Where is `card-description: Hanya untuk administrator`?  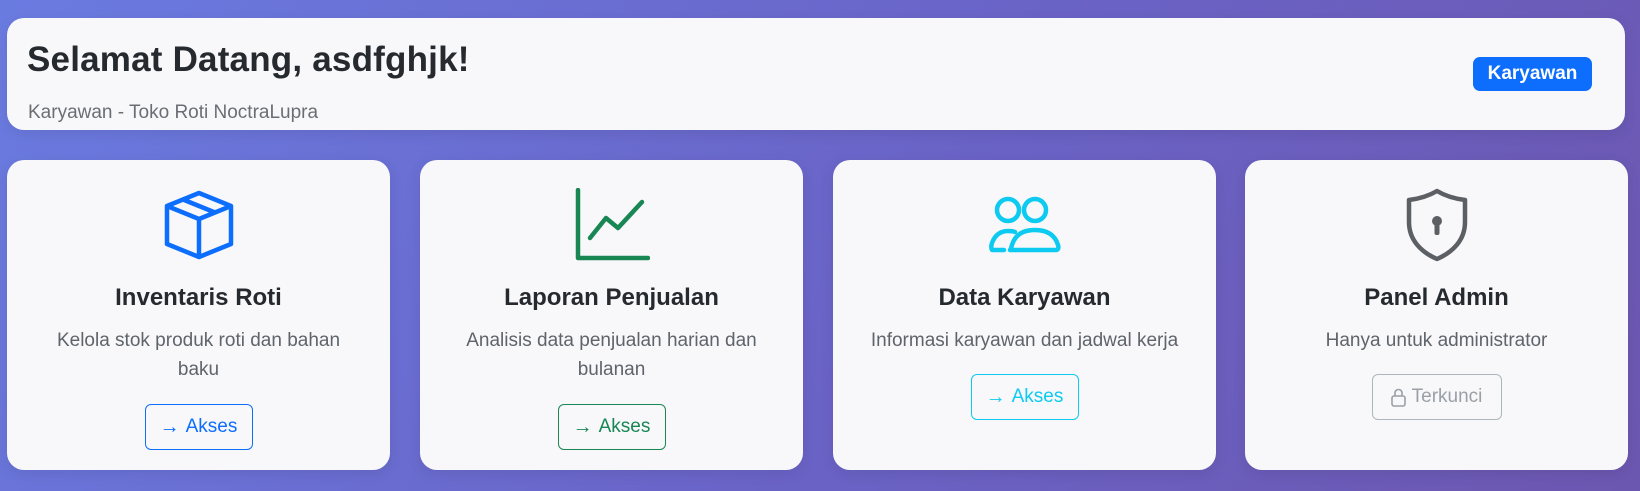 card-description: Hanya untuk administrator is located at coordinates (1436, 340).